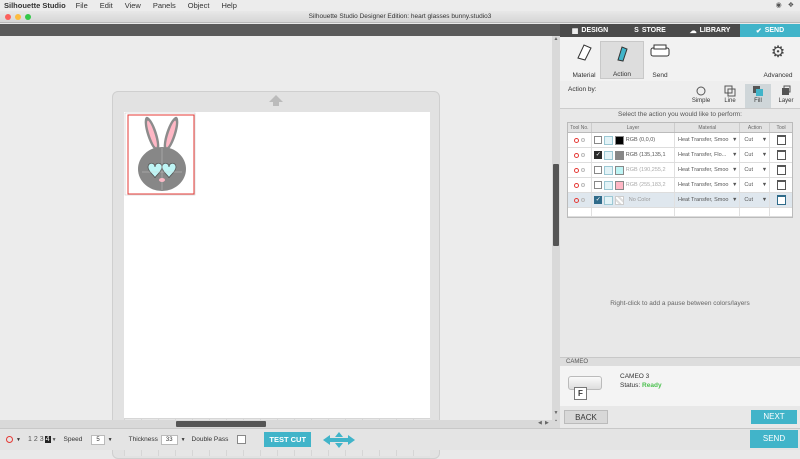  I want to click on double-pass-checkbox, so click(242, 439).